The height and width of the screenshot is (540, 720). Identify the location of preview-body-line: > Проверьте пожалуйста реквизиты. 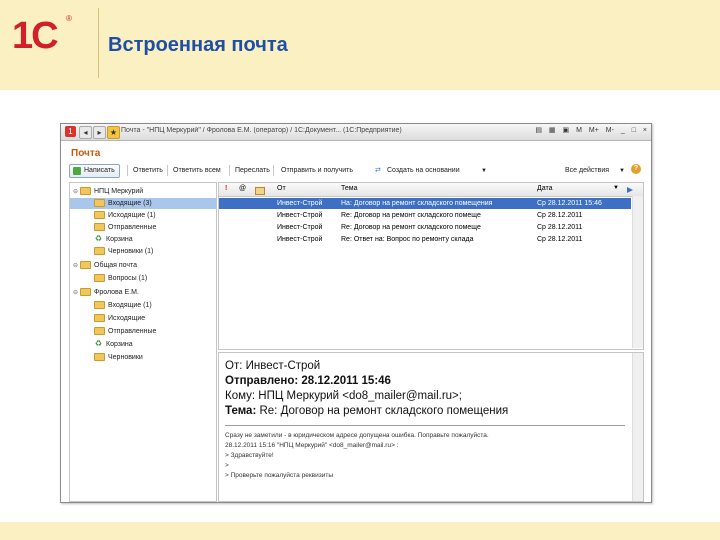
(279, 475).